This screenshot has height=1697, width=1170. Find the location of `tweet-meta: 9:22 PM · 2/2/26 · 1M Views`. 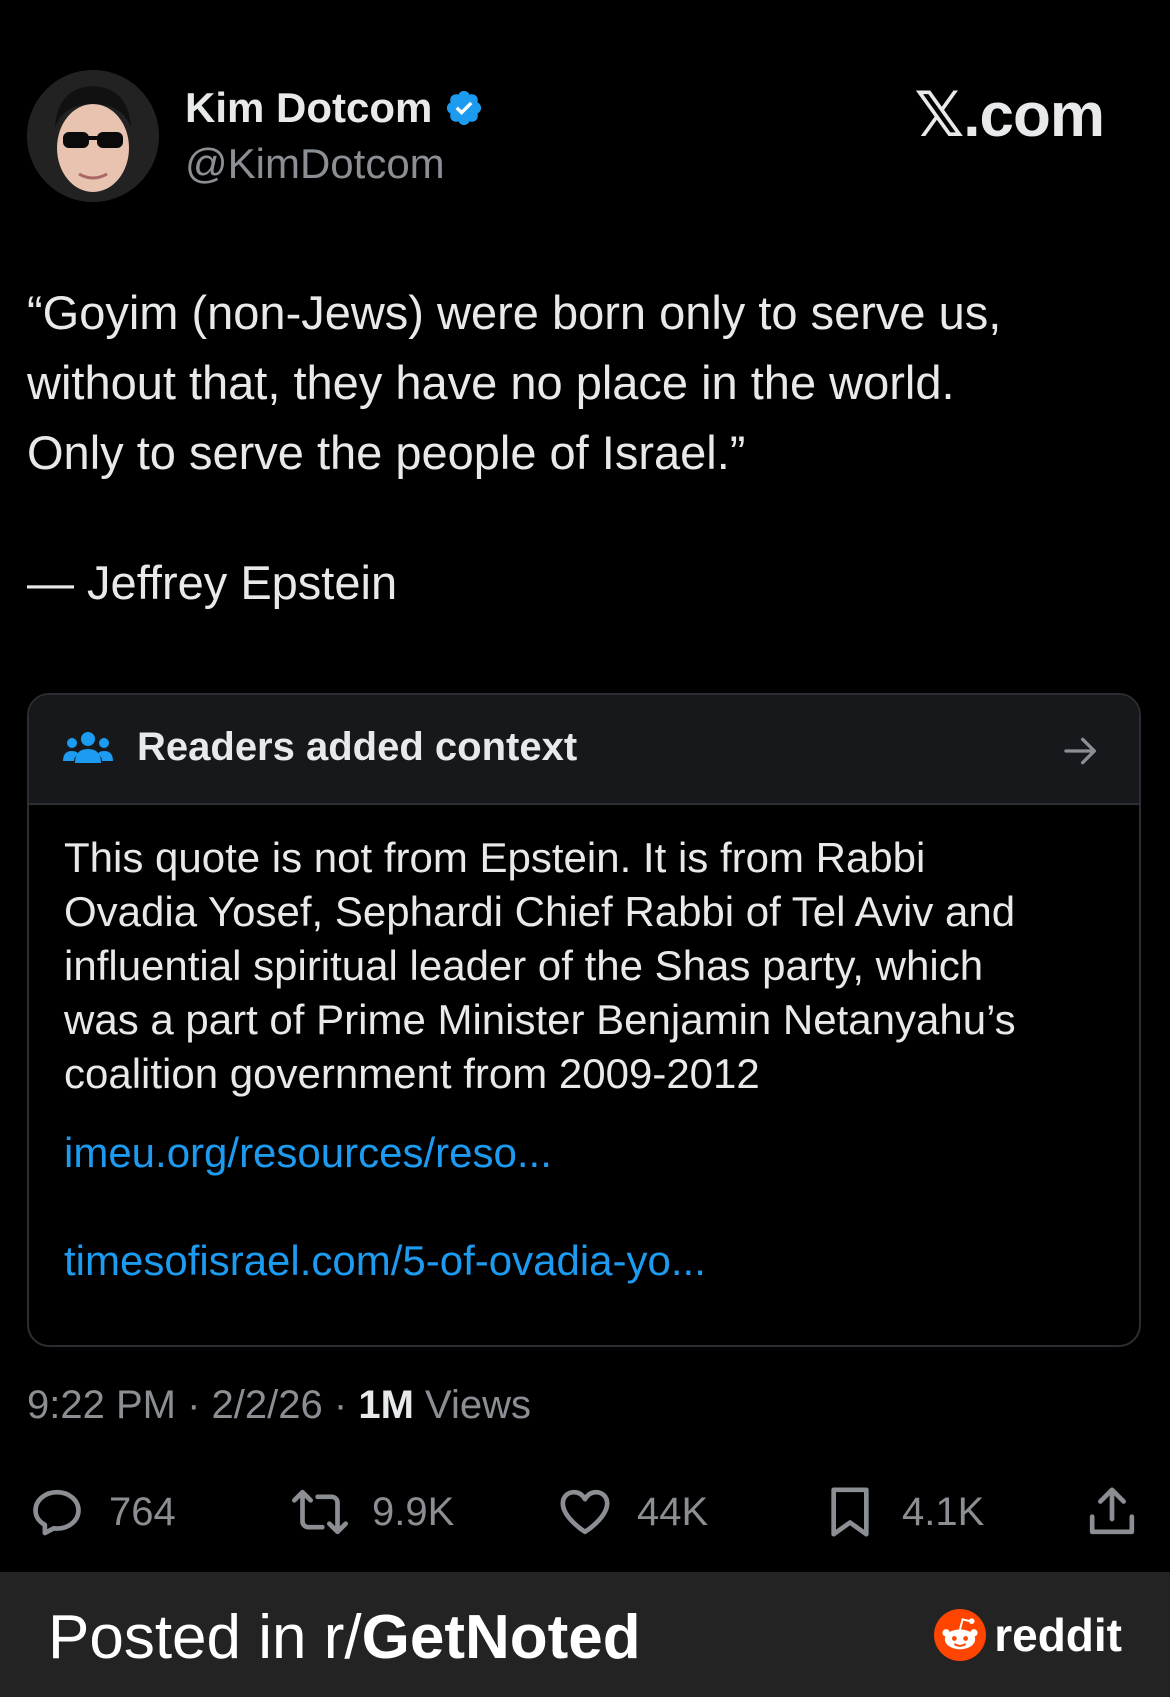

tweet-meta: 9:22 PM · 2/2/26 · 1M Views is located at coordinates (279, 1405).